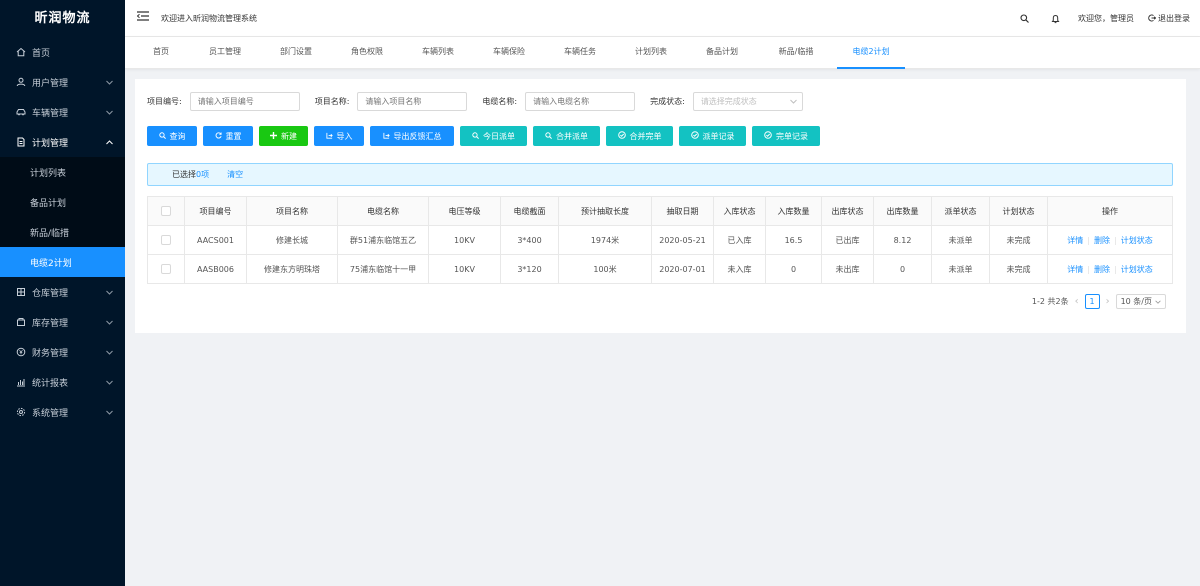 The height and width of the screenshot is (586, 1200). What do you see at coordinates (747, 101) in the screenshot?
I see `status-select: 请选择完成状态` at bounding box center [747, 101].